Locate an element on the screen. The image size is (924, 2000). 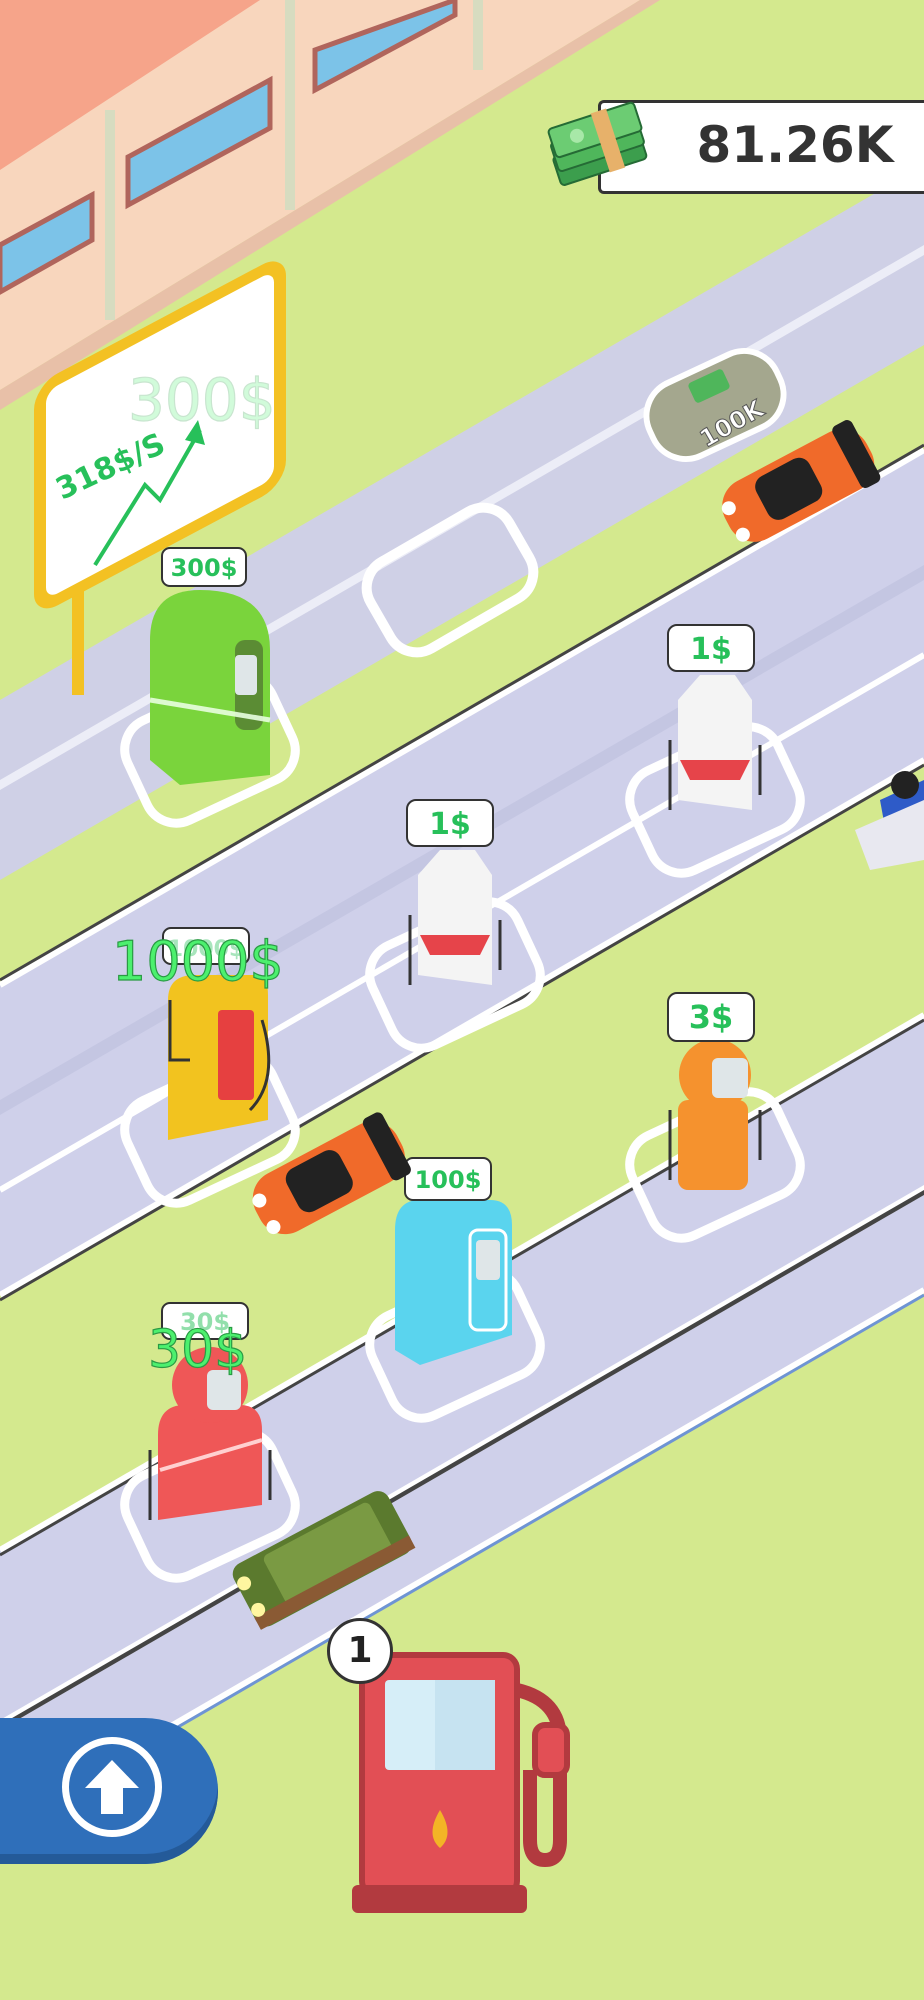
money-balance: 81.26K is located at coordinates (795, 145).